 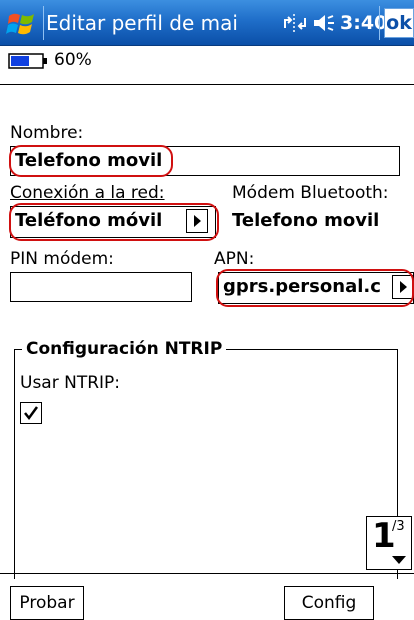 I want to click on usar-ntrip-label: Usar NTRIP:, so click(x=70, y=383).